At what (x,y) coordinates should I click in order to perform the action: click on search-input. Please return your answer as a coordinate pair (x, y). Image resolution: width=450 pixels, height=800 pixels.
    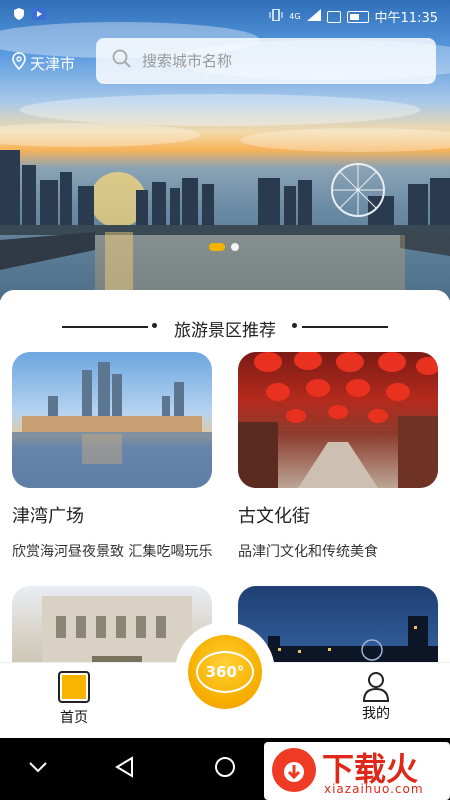
    Looking at the image, I should click on (277, 61).